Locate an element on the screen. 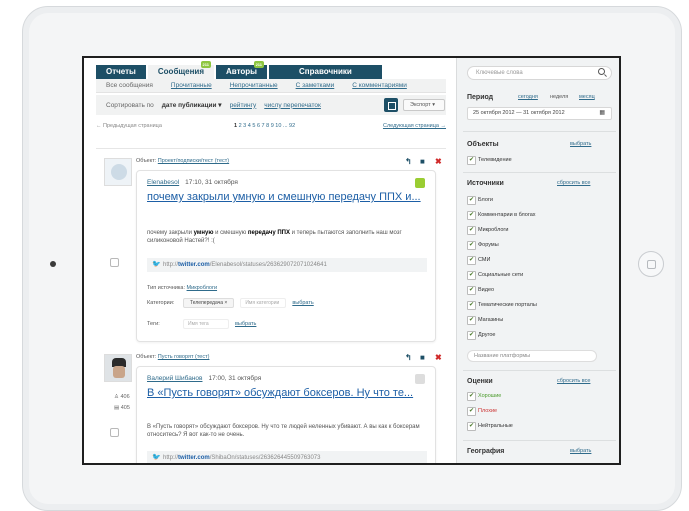 The height and width of the screenshot is (511, 689). object-link: Проект/подписки/тест (тест) is located at coordinates (193, 161).